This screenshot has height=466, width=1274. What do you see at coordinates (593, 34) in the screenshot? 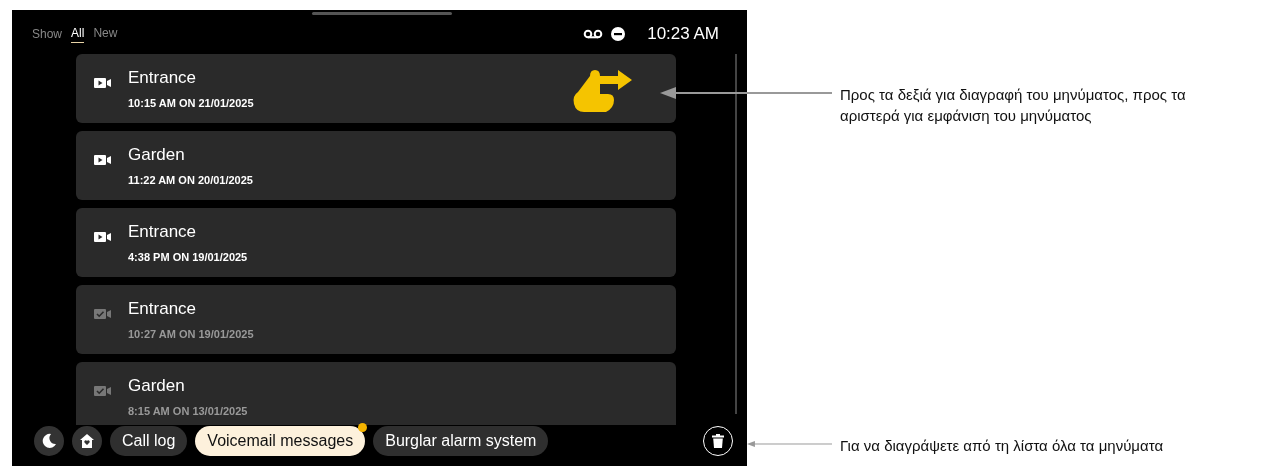
I see `voicemail-icon` at bounding box center [593, 34].